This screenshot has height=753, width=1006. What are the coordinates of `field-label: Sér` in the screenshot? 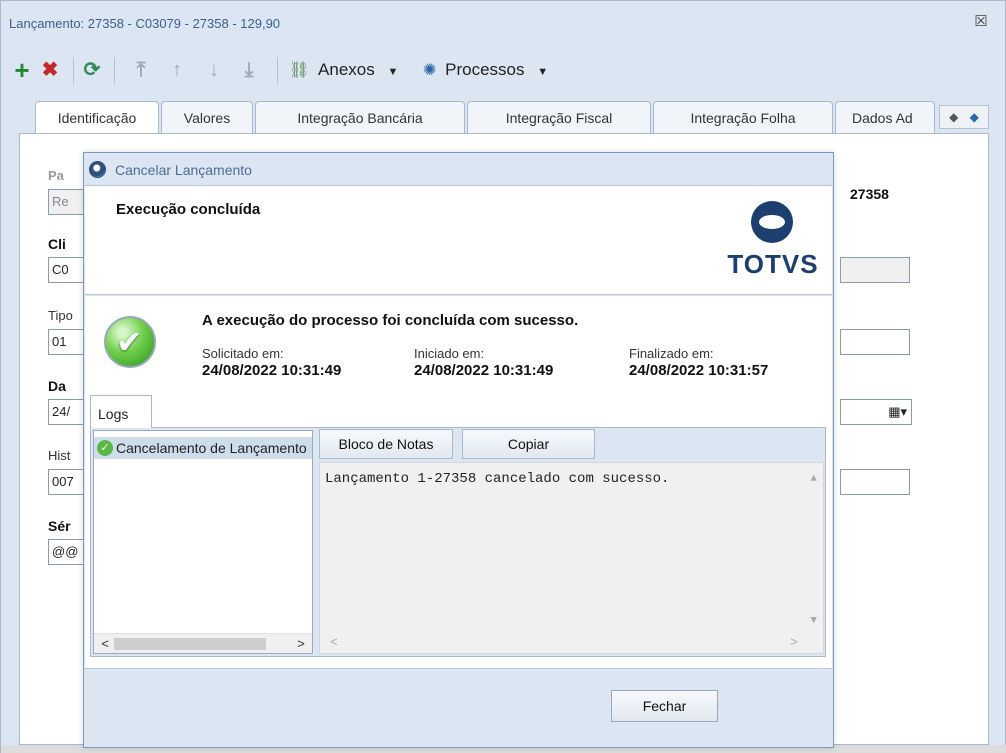 It's located at (59, 526).